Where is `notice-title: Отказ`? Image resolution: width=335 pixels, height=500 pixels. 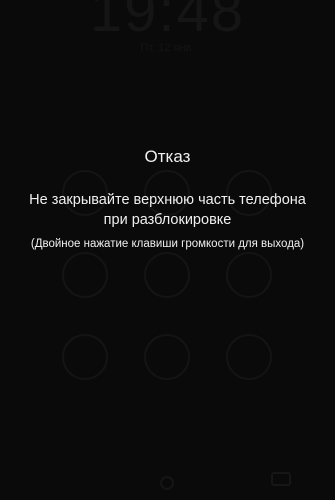
notice-title: Отказ is located at coordinates (167, 156).